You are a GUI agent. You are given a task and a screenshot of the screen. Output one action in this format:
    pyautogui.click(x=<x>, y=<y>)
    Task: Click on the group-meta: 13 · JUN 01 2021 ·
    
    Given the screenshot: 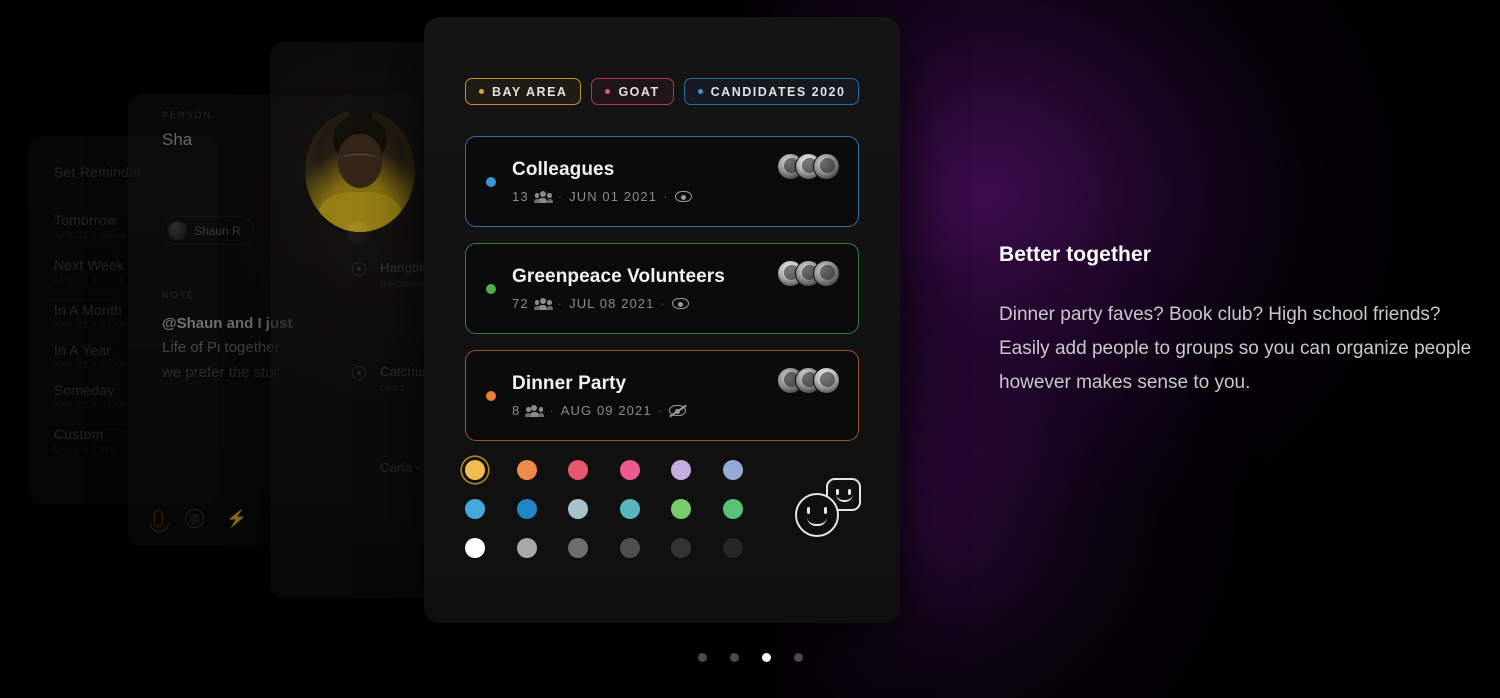 What is the action you would take?
    pyautogui.click(x=644, y=196)
    